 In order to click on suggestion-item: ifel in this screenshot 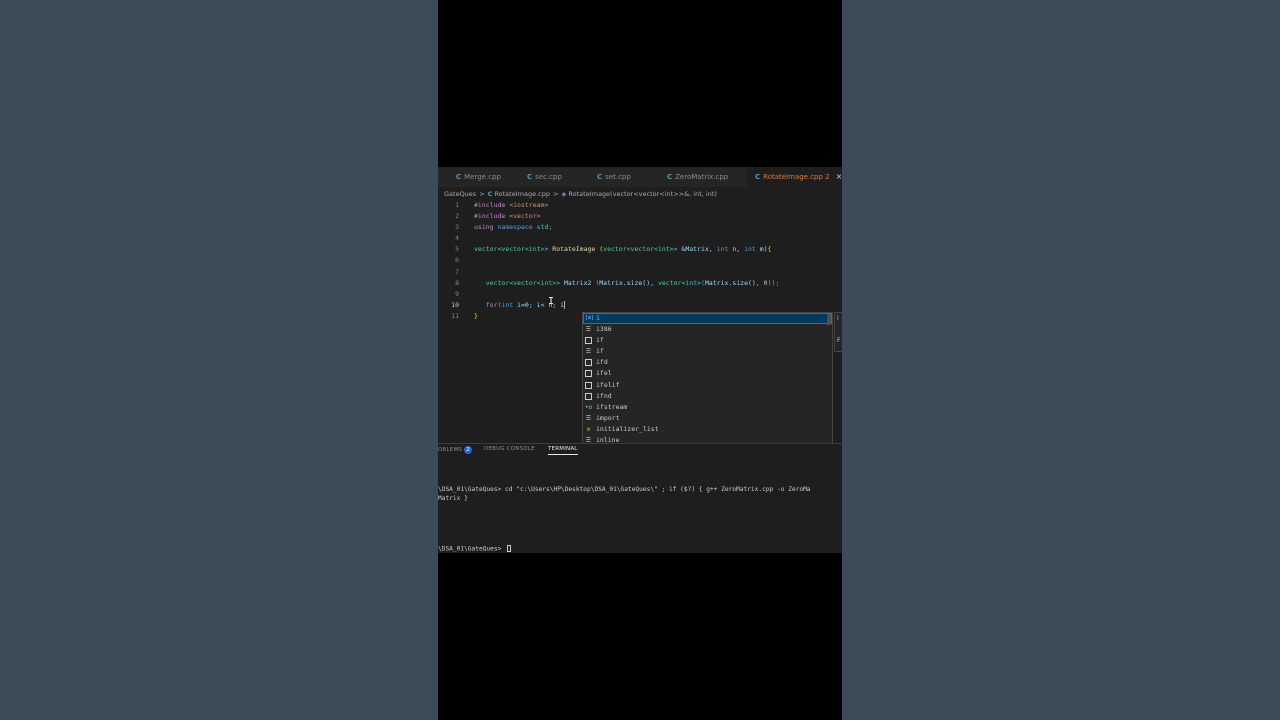, I will do `click(707, 373)`.